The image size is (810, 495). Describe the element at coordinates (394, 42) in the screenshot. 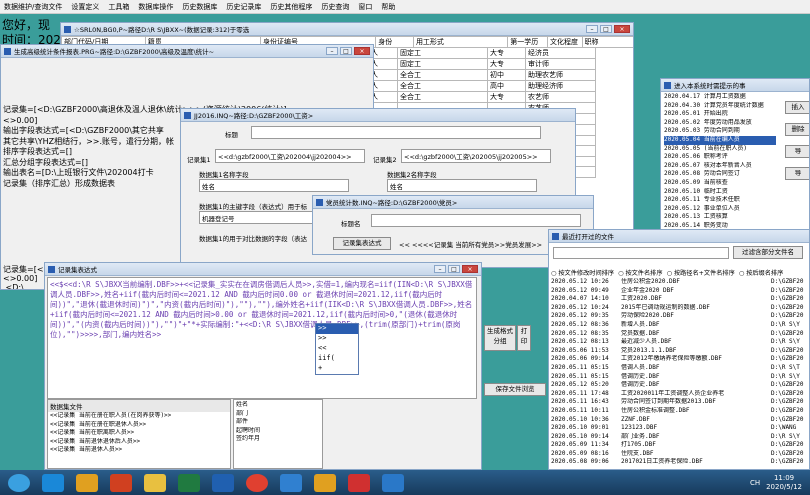

I see `column-header: 身份` at that location.